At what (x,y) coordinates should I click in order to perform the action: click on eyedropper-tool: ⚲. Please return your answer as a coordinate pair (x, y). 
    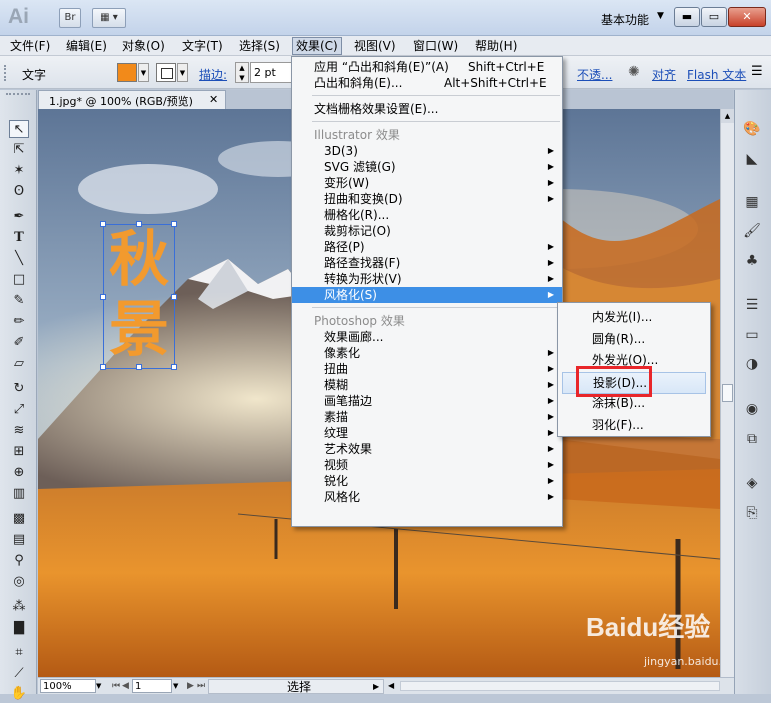
    Looking at the image, I should click on (19, 561).